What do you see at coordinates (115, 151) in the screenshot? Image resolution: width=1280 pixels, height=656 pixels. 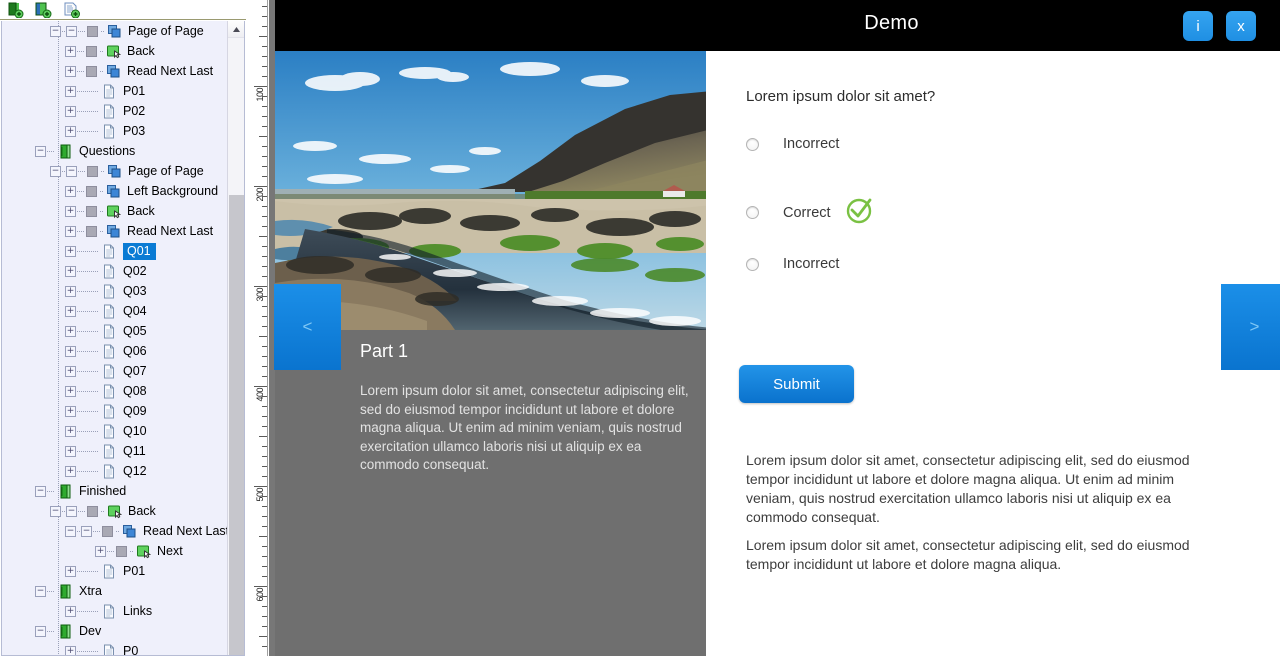 I see `tree-item-questions: − Questions` at bounding box center [115, 151].